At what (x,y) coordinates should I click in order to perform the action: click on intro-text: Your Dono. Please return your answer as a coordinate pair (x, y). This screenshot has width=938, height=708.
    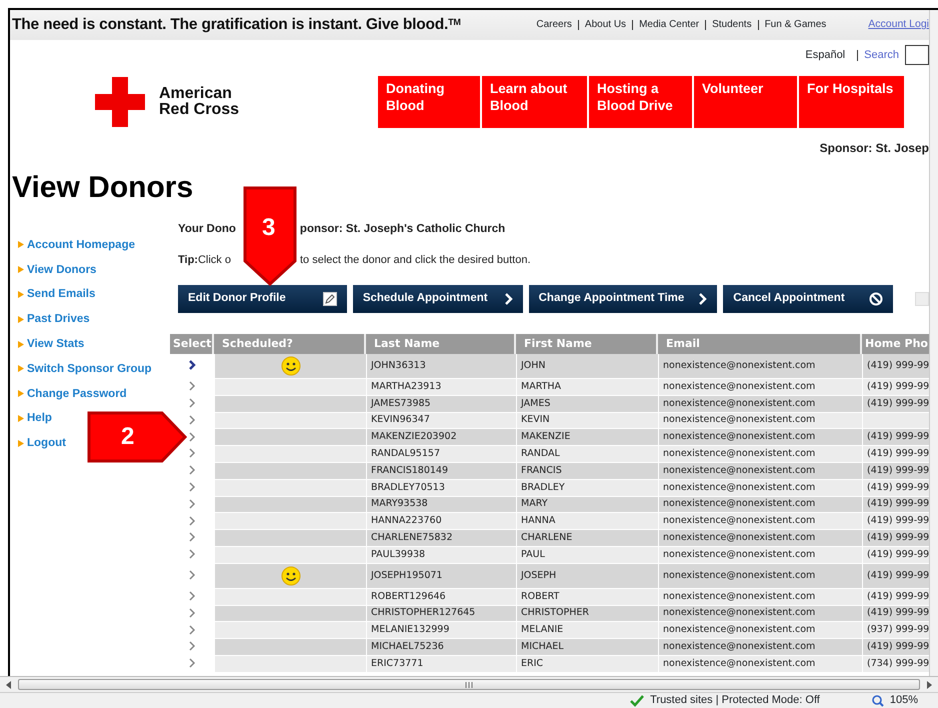
    Looking at the image, I should click on (207, 229).